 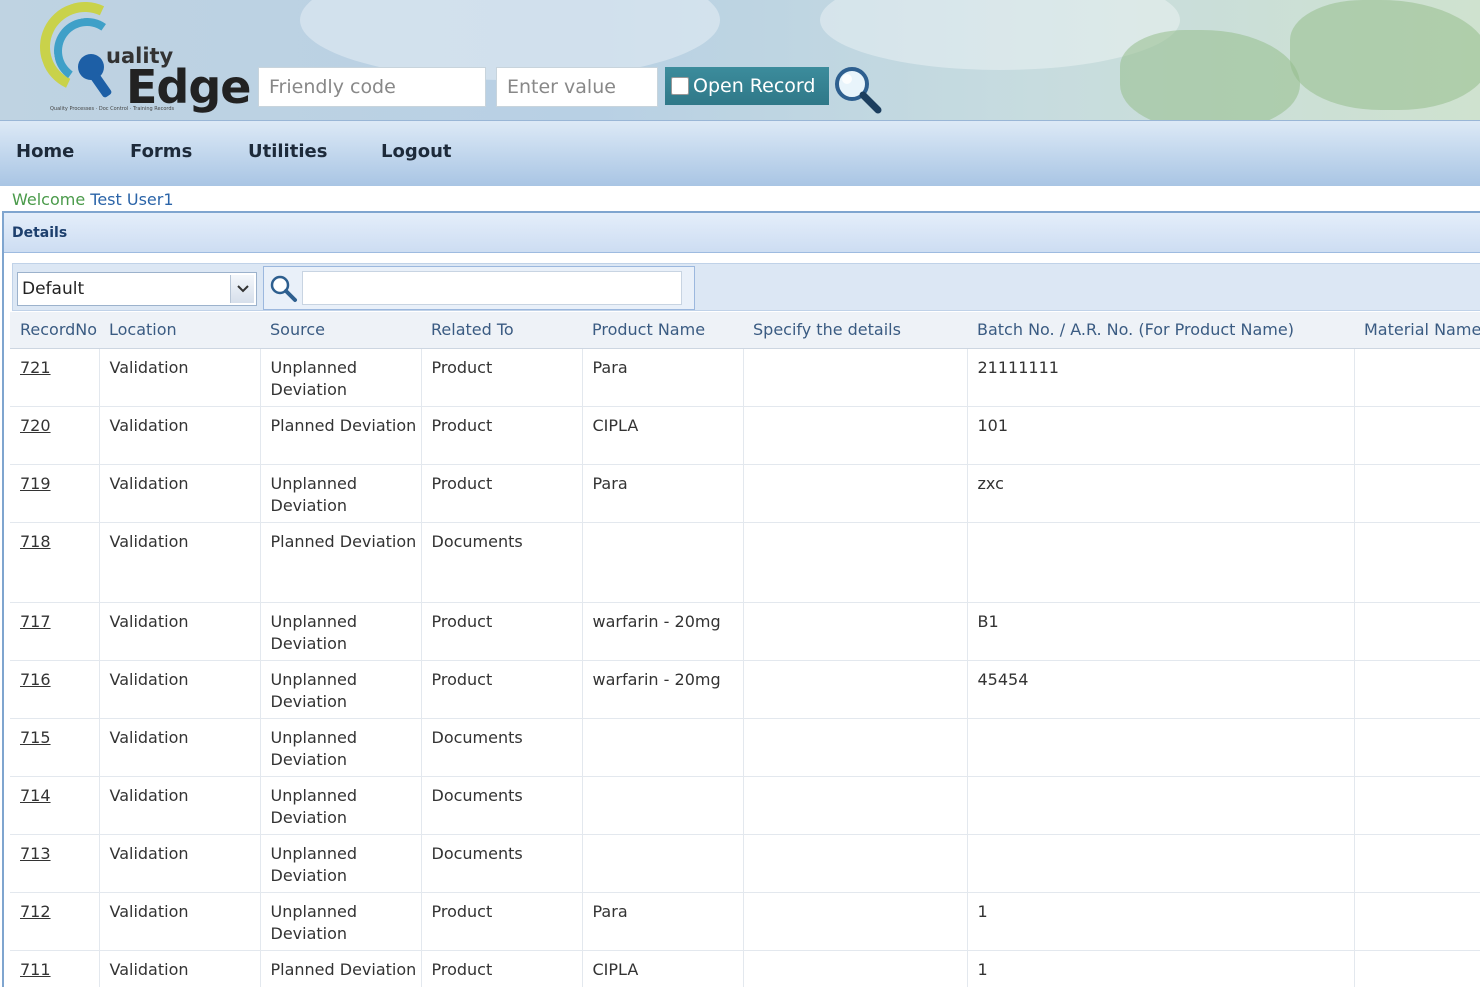 I want to click on grid-toolbar: Default, so click(x=746, y=287).